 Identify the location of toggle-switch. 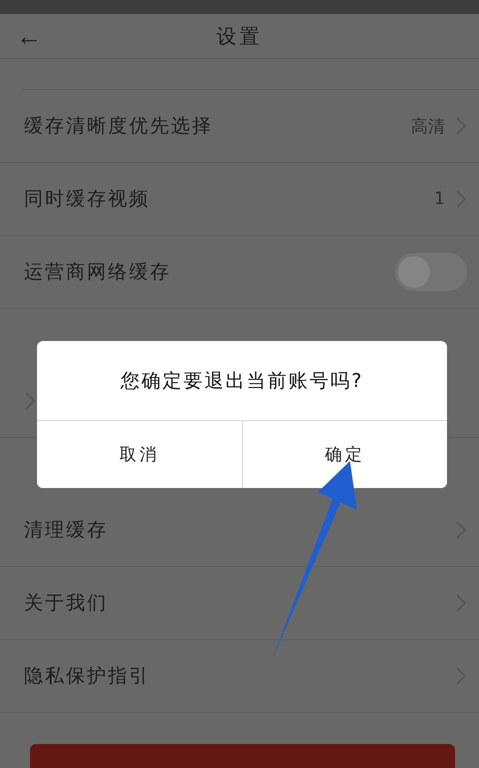
(431, 272).